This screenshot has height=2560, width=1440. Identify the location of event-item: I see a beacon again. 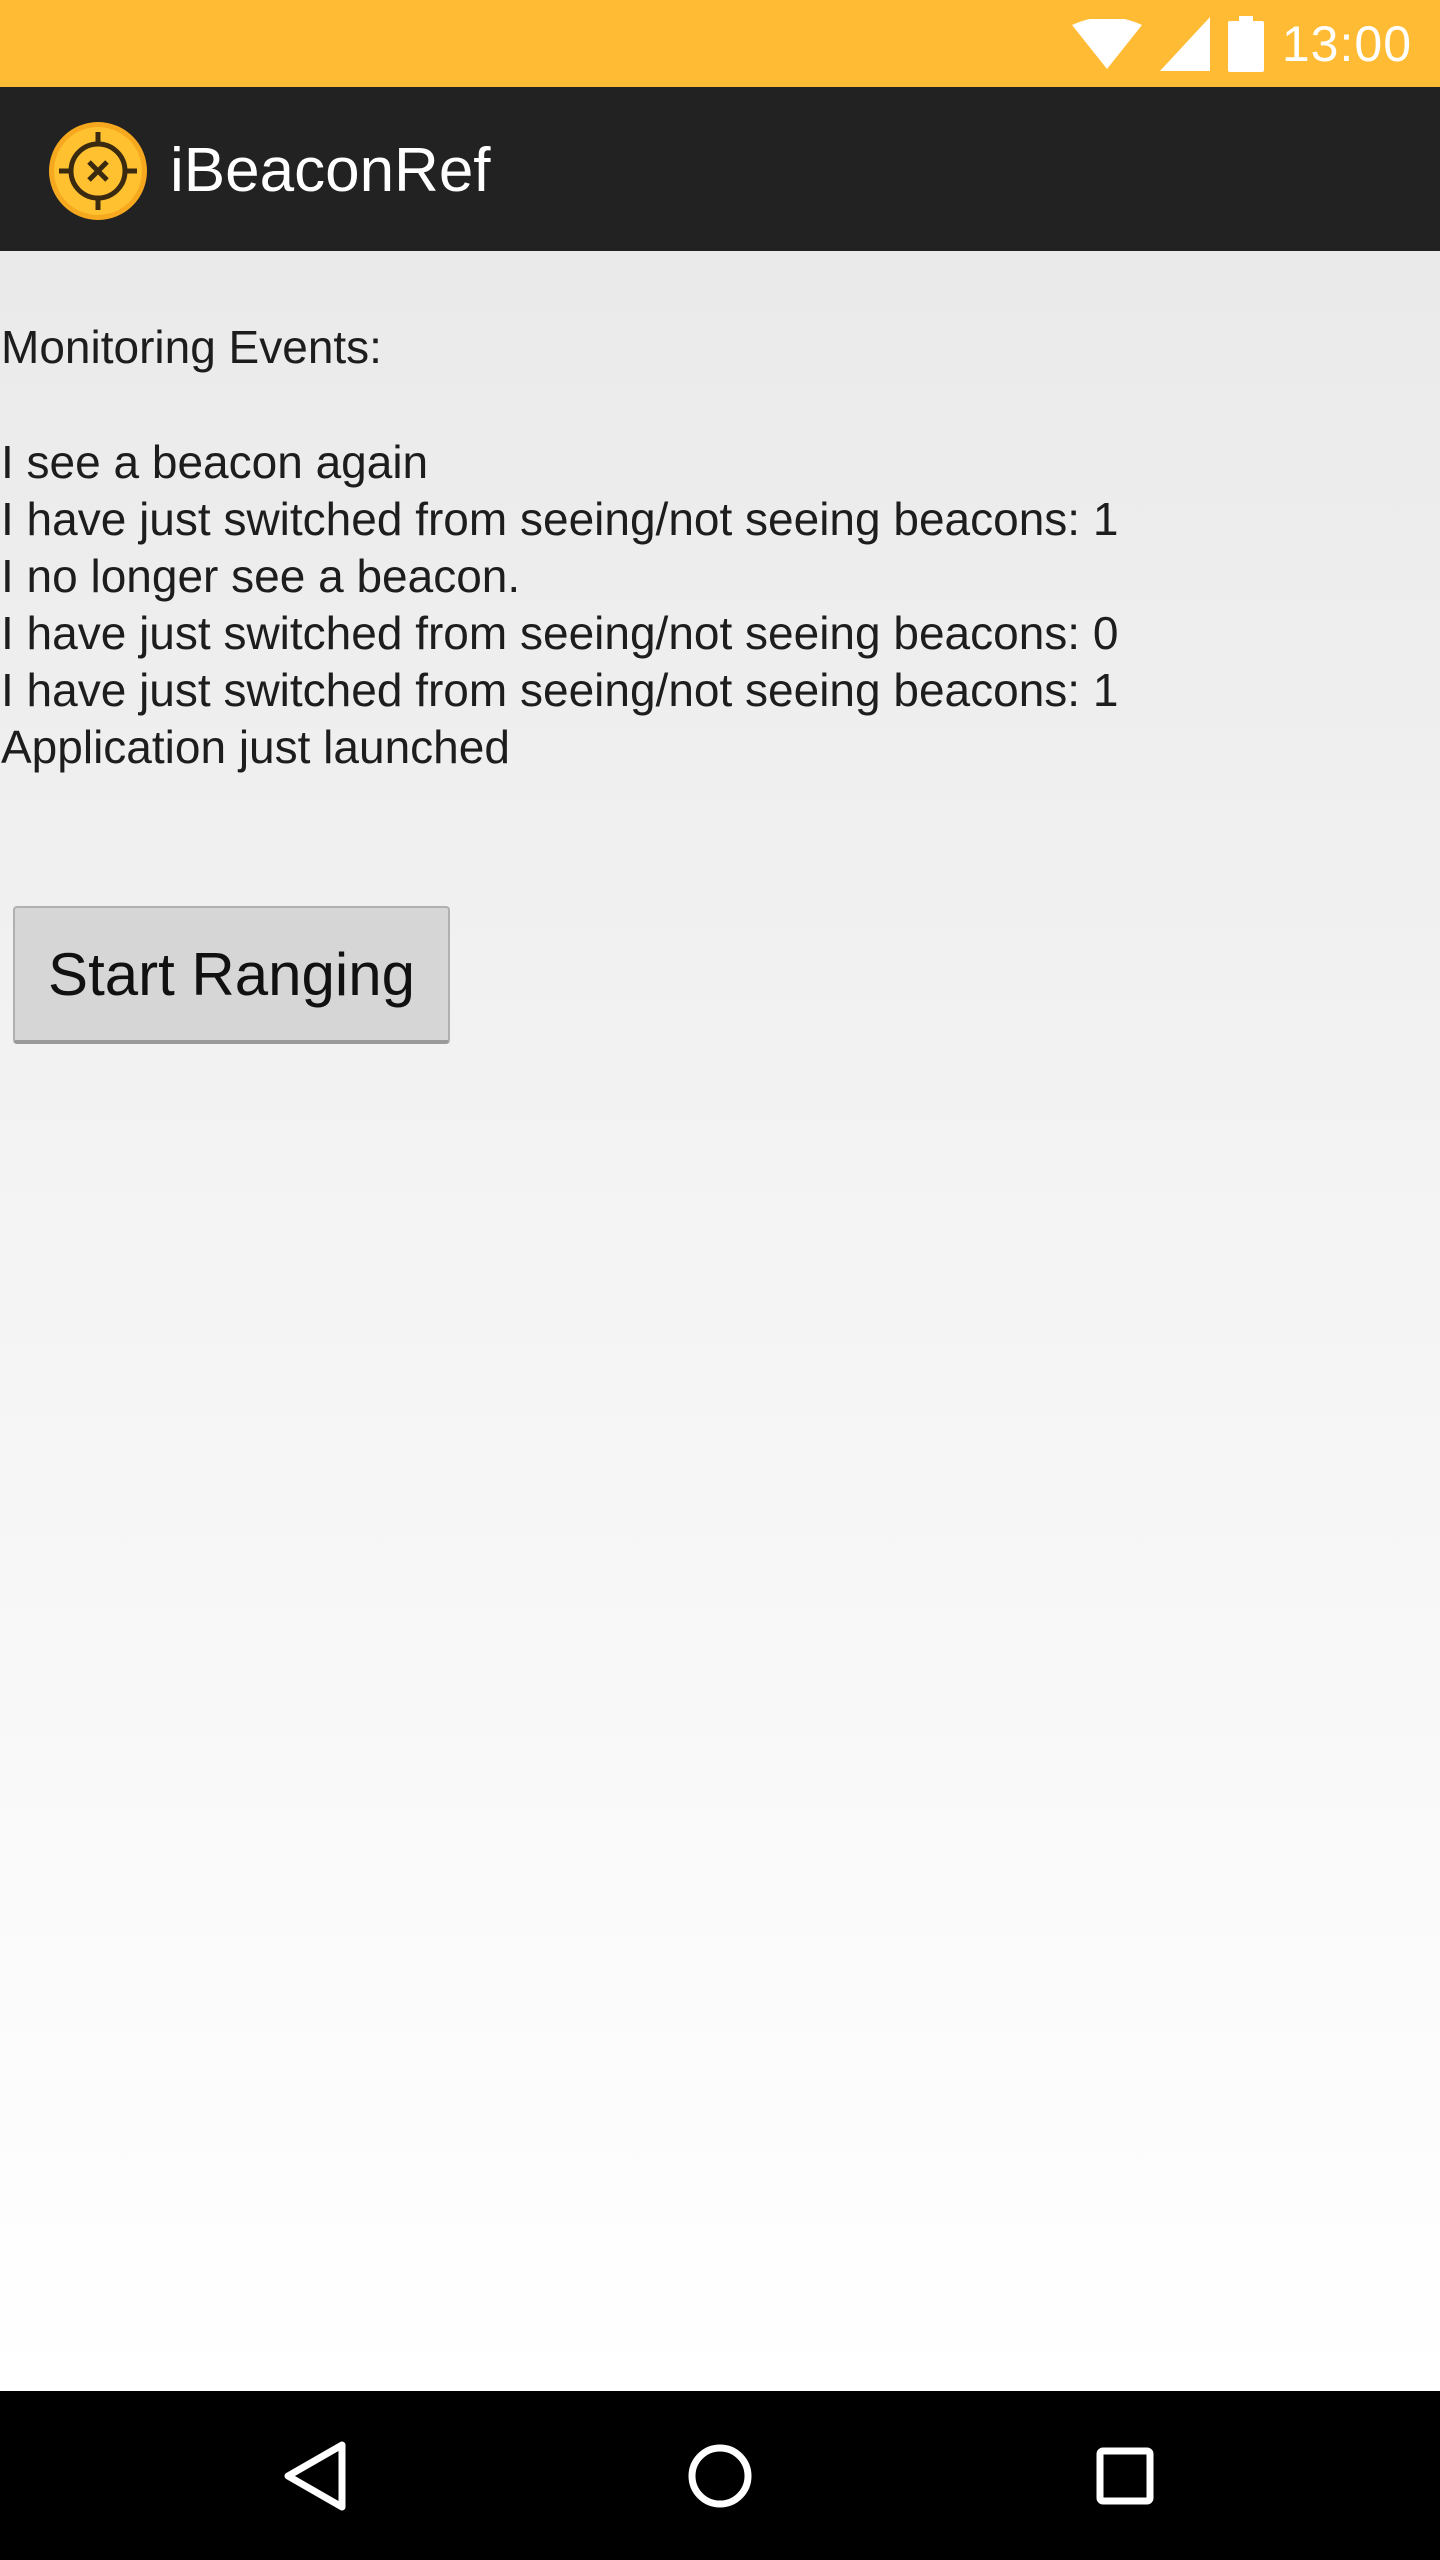
(215, 462).